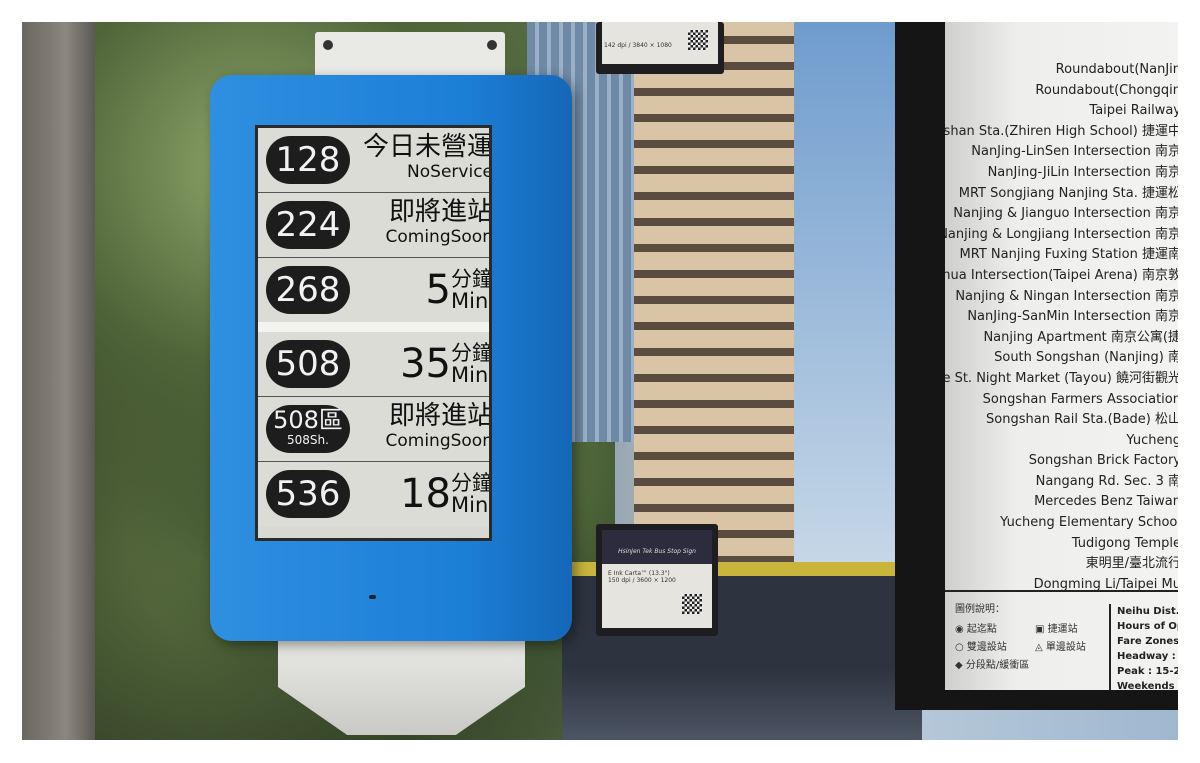  I want to click on stop-item: Songshan Rail Sta.(Bade) 松山, so click(1082, 420).